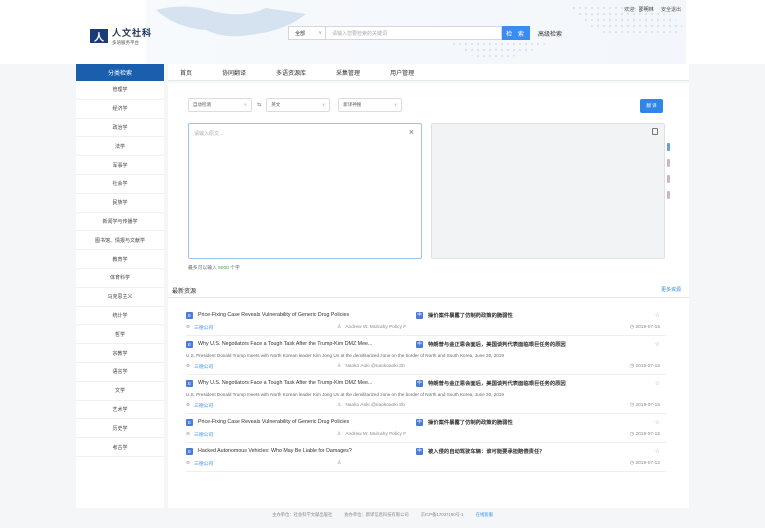 The width and height of the screenshot is (765, 528). I want to click on source-language-select: 自动检测 ∨, so click(220, 105).